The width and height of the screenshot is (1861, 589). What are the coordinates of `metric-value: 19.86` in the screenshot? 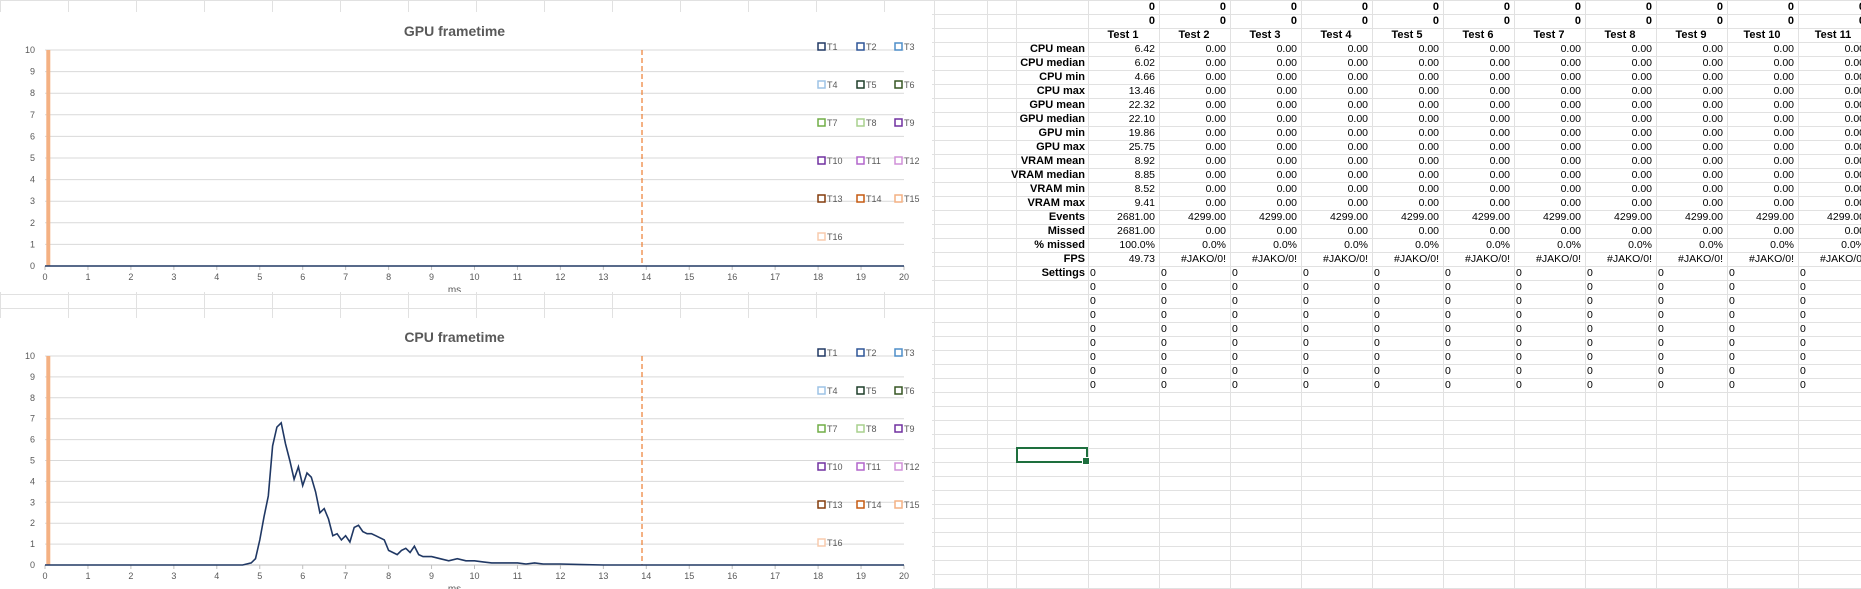 It's located at (1121, 133).